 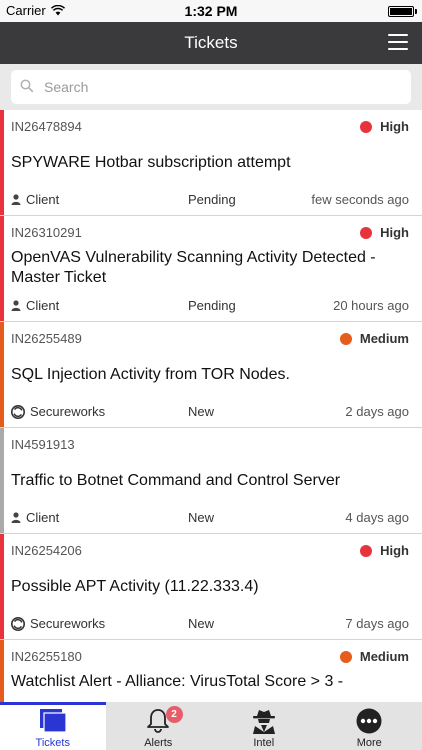 I want to click on search-bar, so click(x=211, y=87).